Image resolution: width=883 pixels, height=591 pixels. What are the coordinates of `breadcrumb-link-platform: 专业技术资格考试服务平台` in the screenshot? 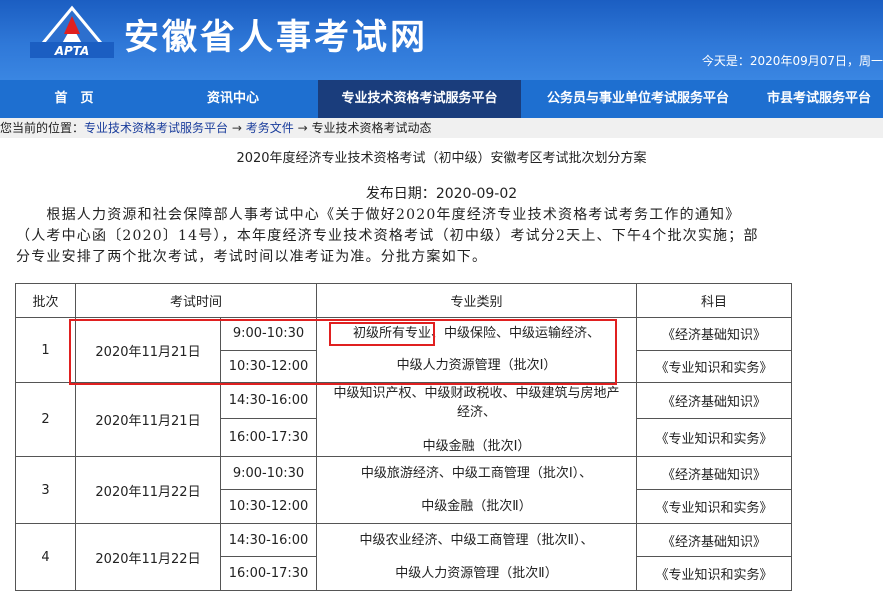 It's located at (156, 128).